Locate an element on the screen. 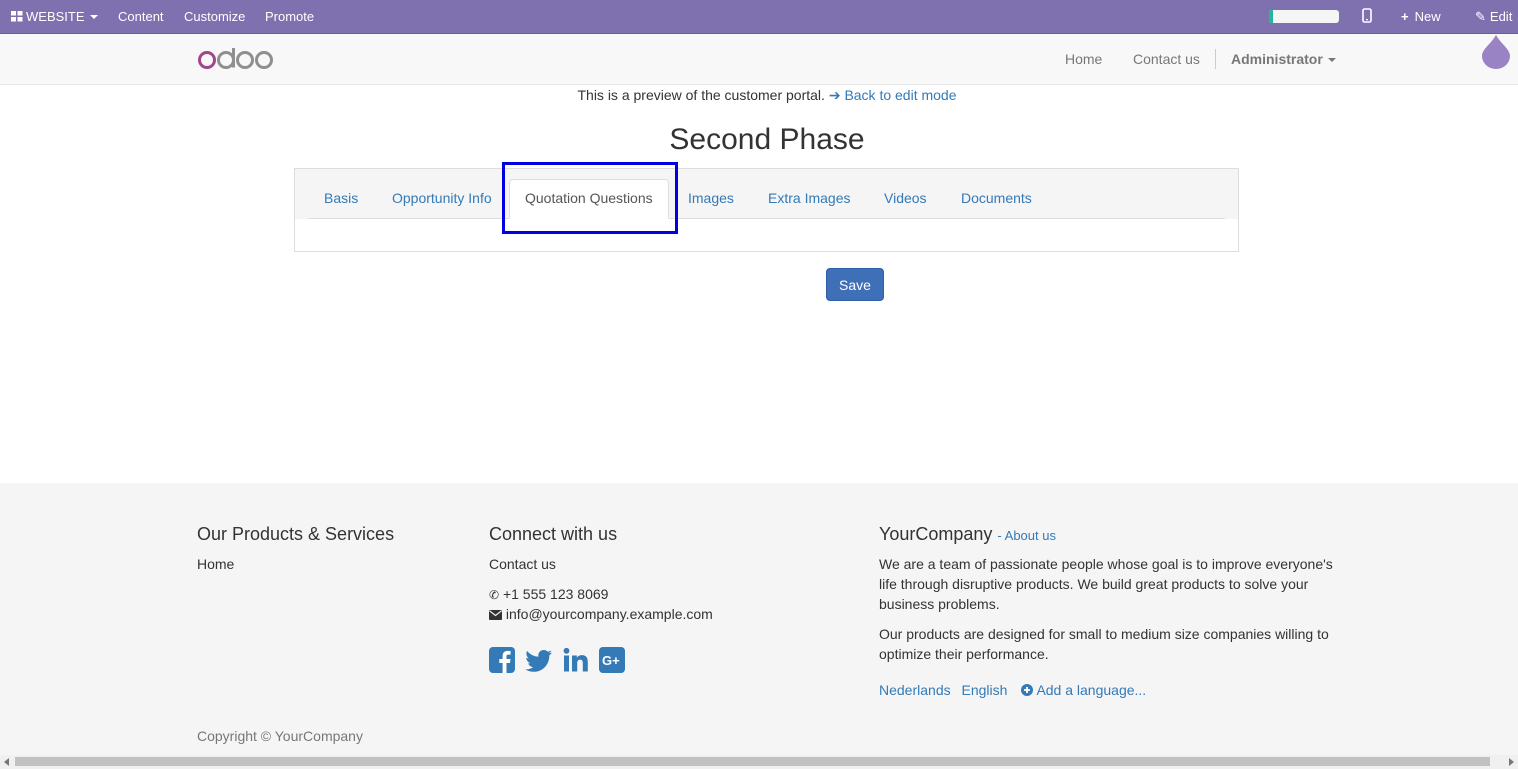 This screenshot has height=769, width=1518. highlight-box is located at coordinates (590, 198).